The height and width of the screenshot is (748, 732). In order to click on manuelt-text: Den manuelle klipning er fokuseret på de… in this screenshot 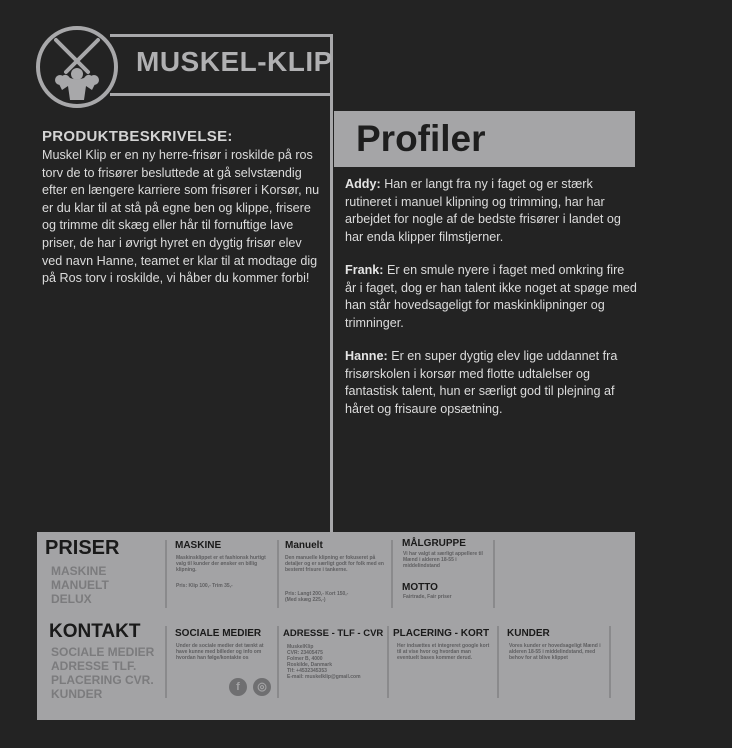, I will do `click(334, 564)`.